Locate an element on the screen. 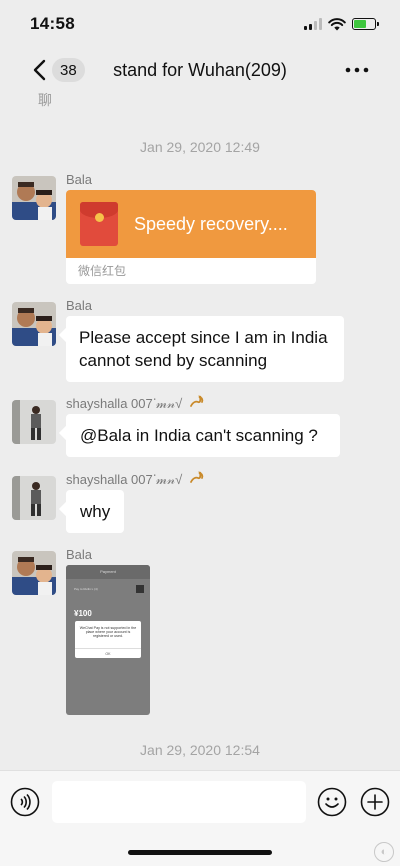 The width and height of the screenshot is (400, 866). status-time: 14:58 is located at coordinates (52, 23).